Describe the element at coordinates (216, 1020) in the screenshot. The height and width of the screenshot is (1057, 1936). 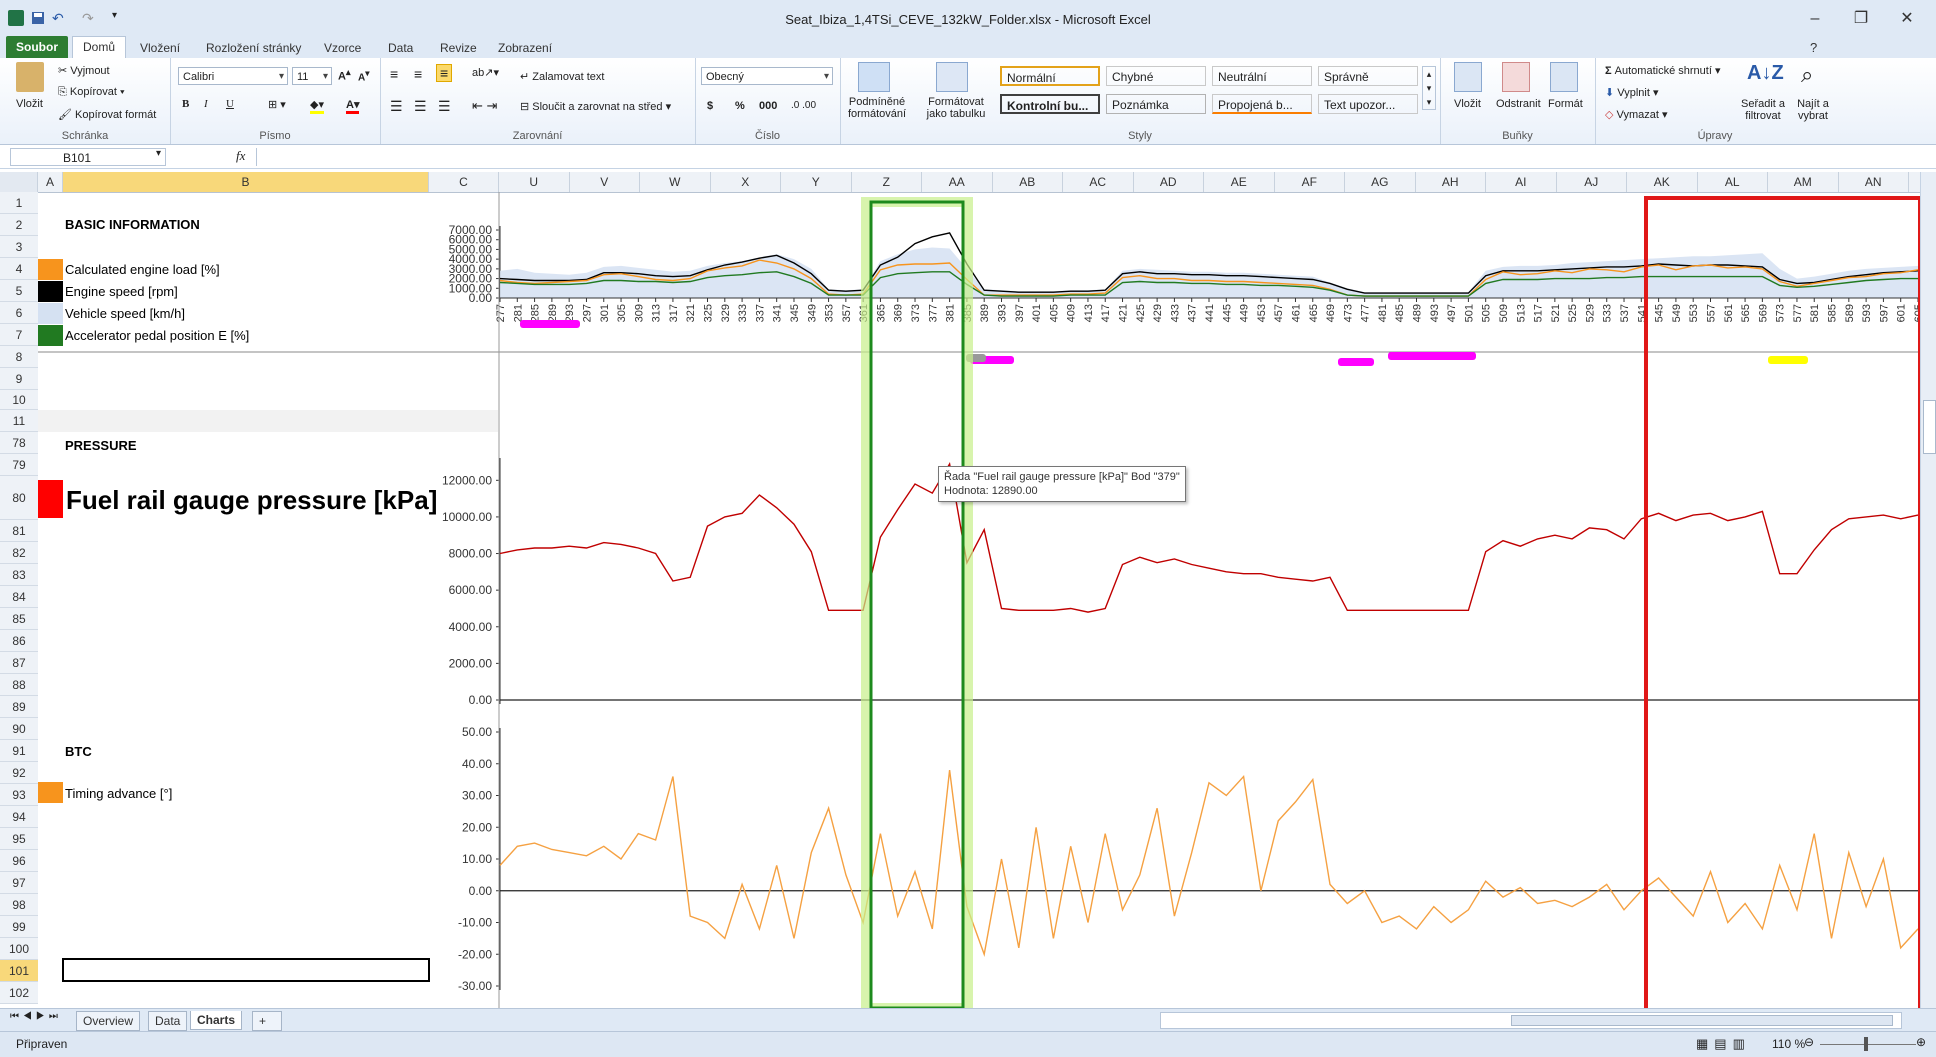
I see `sheet-tab-charts: Charts` at that location.